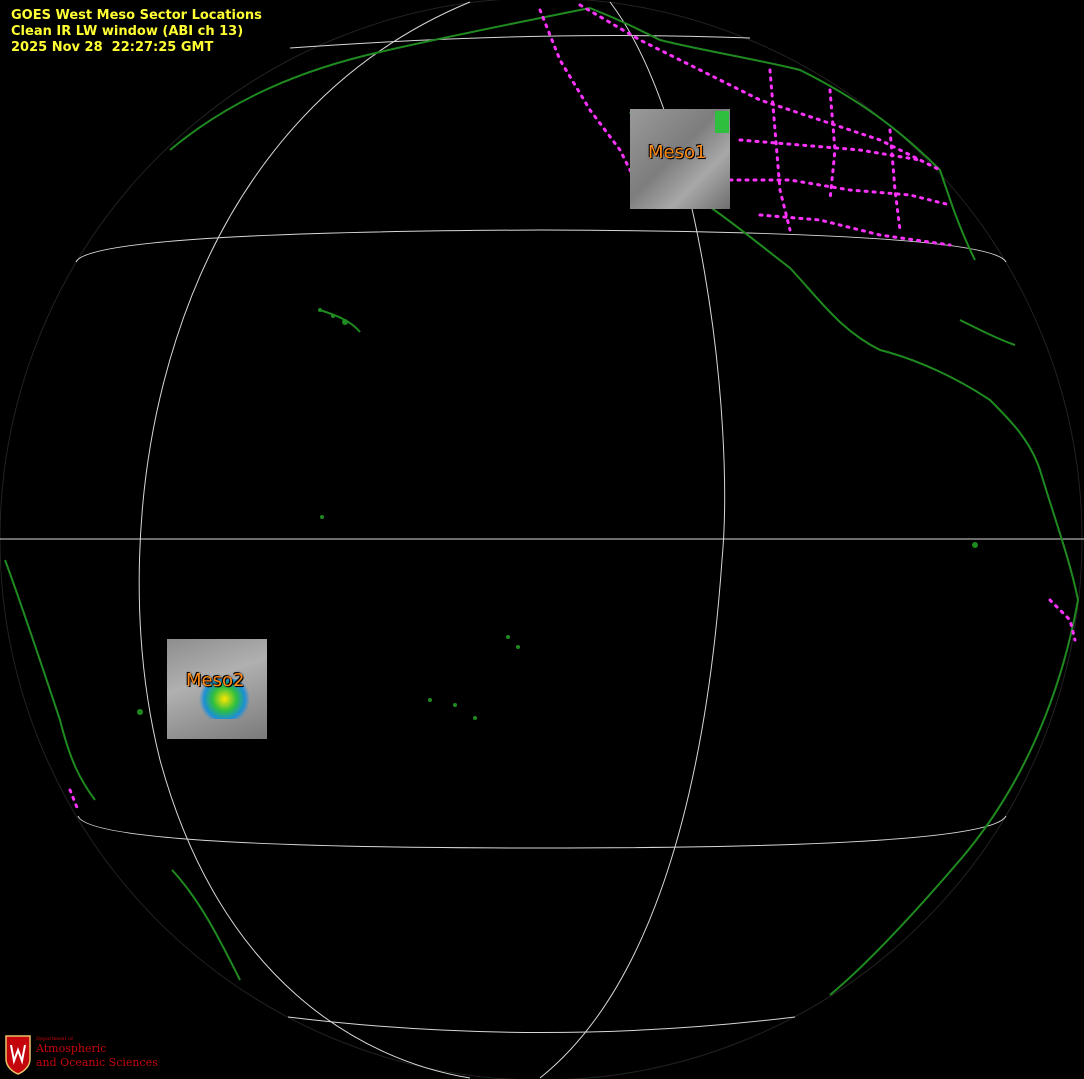 The height and width of the screenshot is (1079, 1084). Describe the element at coordinates (71, 1048) in the screenshot. I see `logo-line-1: Atmospheric` at that location.